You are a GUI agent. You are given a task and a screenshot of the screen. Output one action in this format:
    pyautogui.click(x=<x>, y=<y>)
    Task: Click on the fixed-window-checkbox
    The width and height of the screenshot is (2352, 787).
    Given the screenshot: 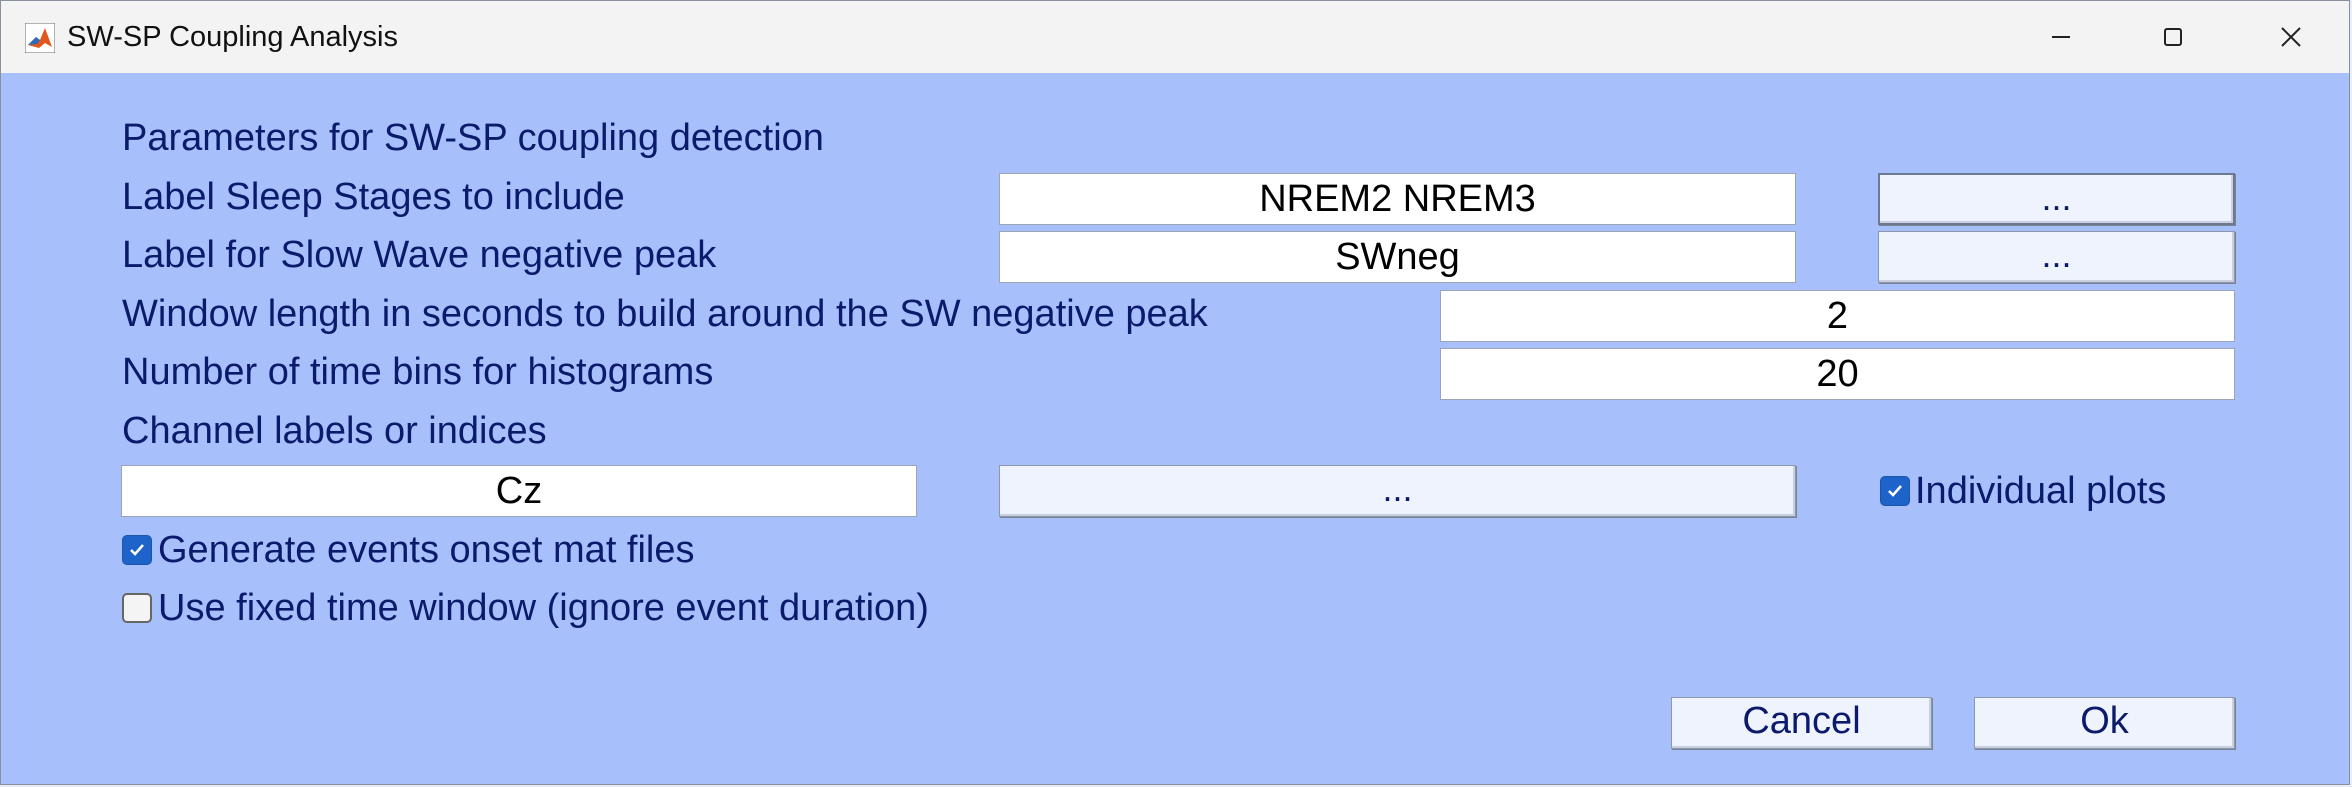 What is the action you would take?
    pyautogui.click(x=137, y=608)
    